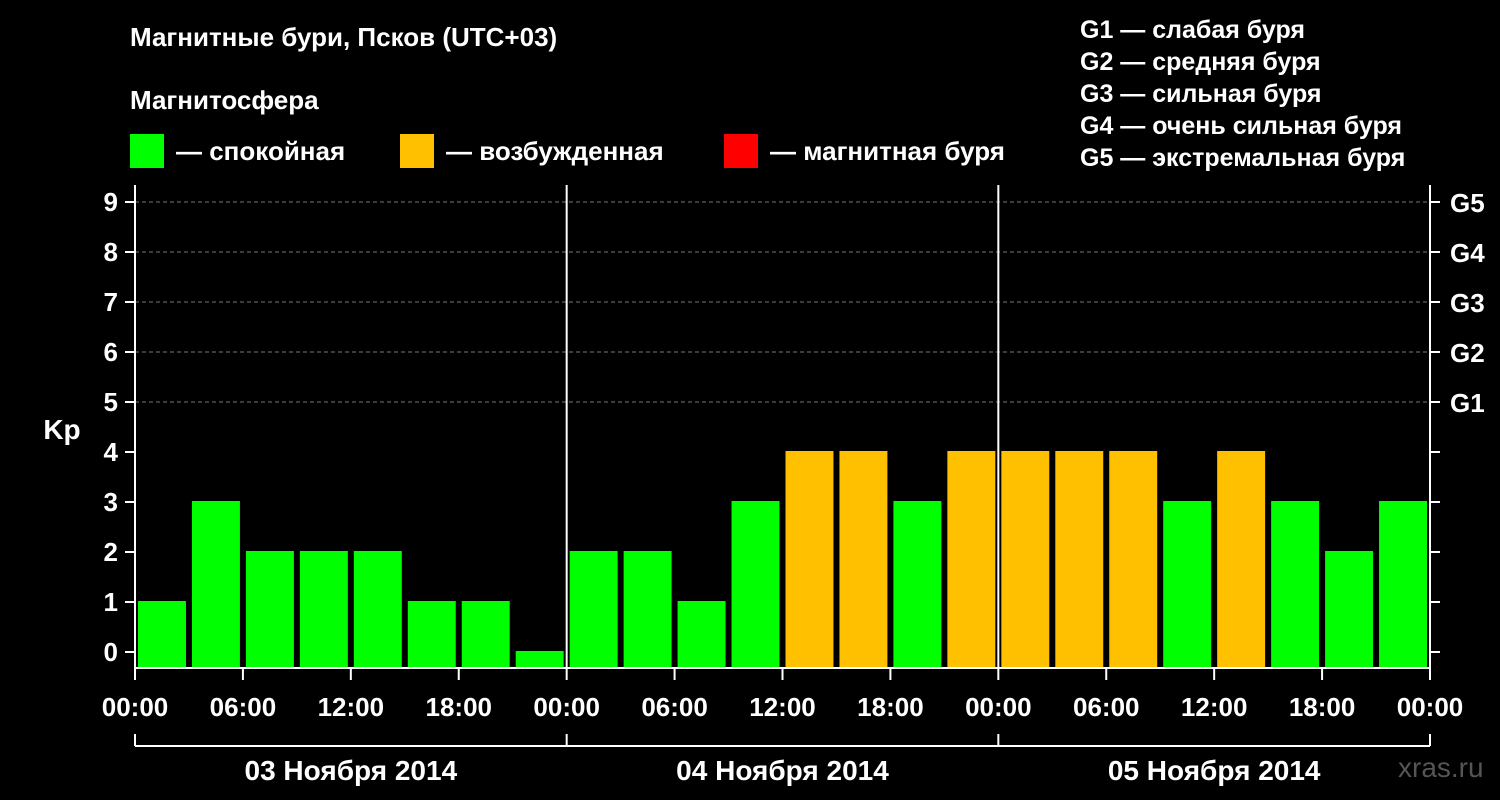 This screenshot has height=800, width=1500. I want to click on y-tick-label: 8, so click(111, 252).